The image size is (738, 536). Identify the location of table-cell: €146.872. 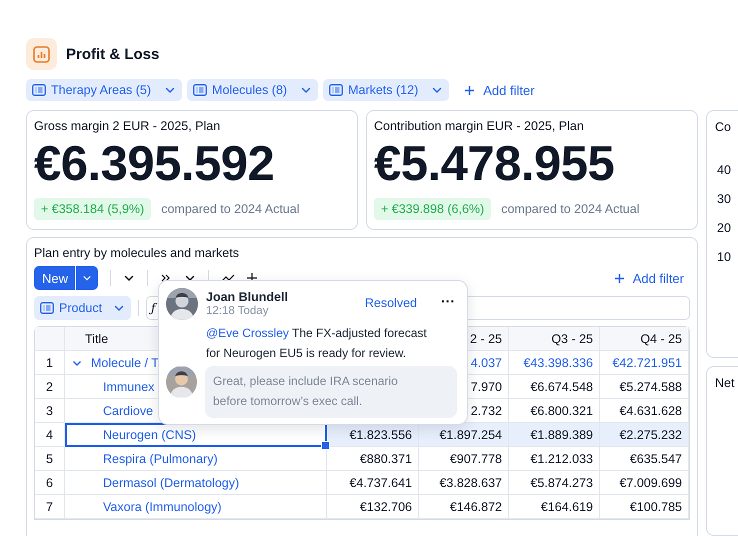
(476, 507).